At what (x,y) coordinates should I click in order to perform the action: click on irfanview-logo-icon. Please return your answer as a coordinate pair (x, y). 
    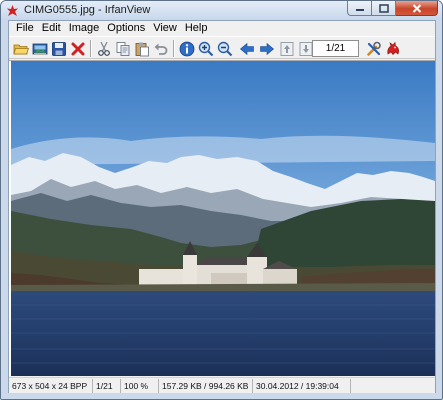
    Looking at the image, I should click on (393, 48).